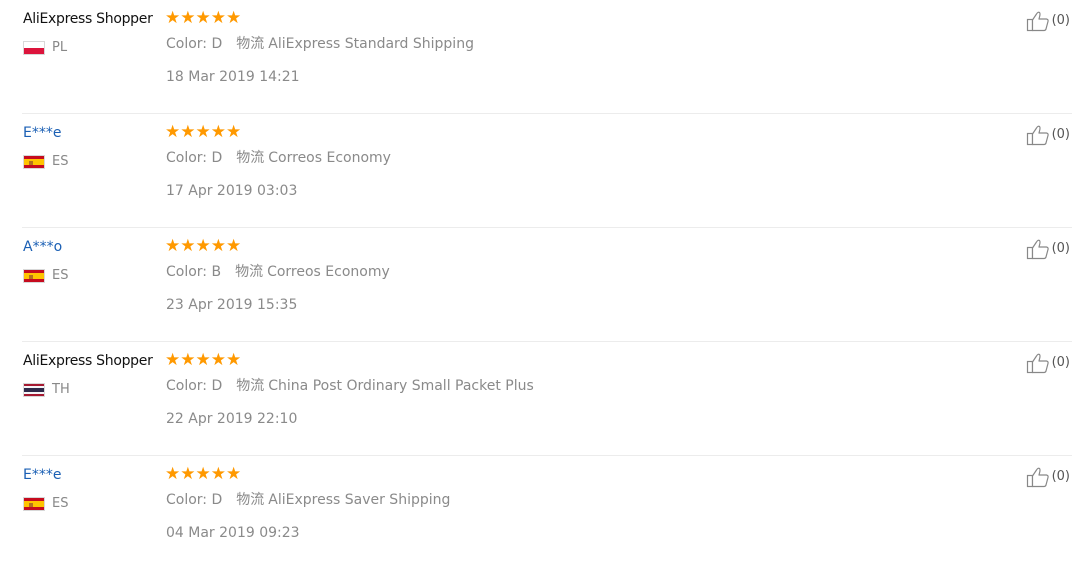 This screenshot has height=570, width=1092. Describe the element at coordinates (34, 48) in the screenshot. I see `flag-pl-icon` at that location.